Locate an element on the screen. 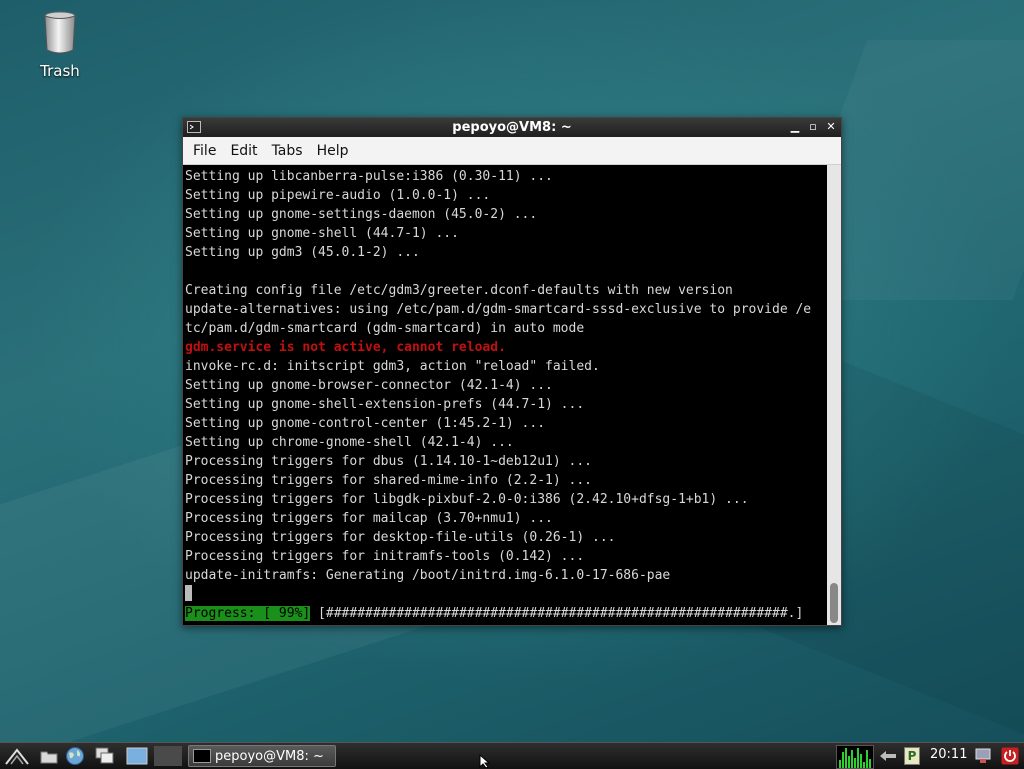 The image size is (1024, 769). web-browser-launcher is located at coordinates (75, 756).